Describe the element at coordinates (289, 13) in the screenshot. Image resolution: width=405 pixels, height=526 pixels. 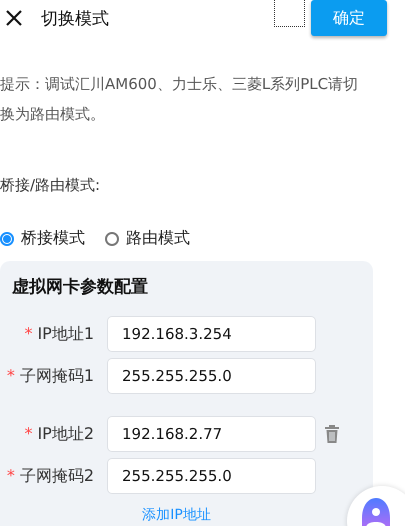
I see `focus-outline` at that location.